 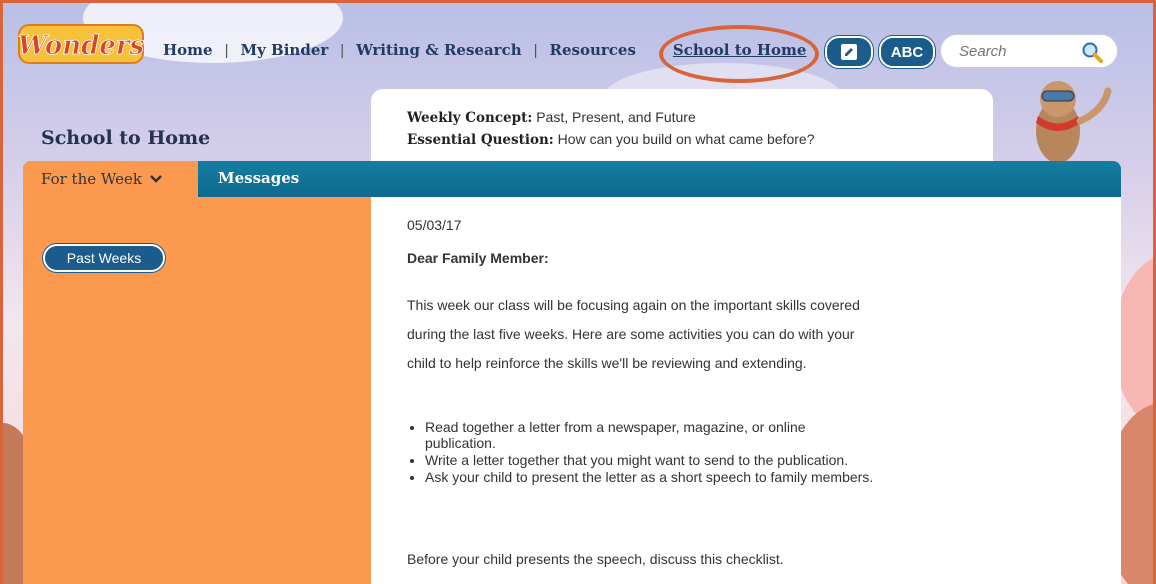 I want to click on nav-writing-research: Writing & Research, so click(x=438, y=50).